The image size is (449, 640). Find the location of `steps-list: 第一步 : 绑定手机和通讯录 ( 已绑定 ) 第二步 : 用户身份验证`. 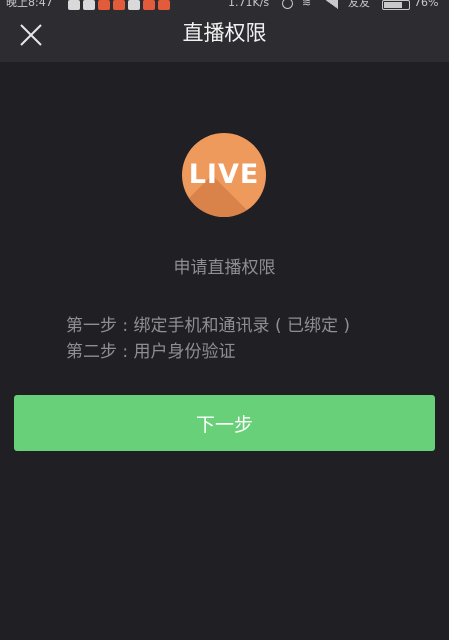

steps-list: 第一步 : 绑定手机和通讯录 ( 已绑定 ) 第二步 : 用户身份验证 is located at coordinates (208, 339).